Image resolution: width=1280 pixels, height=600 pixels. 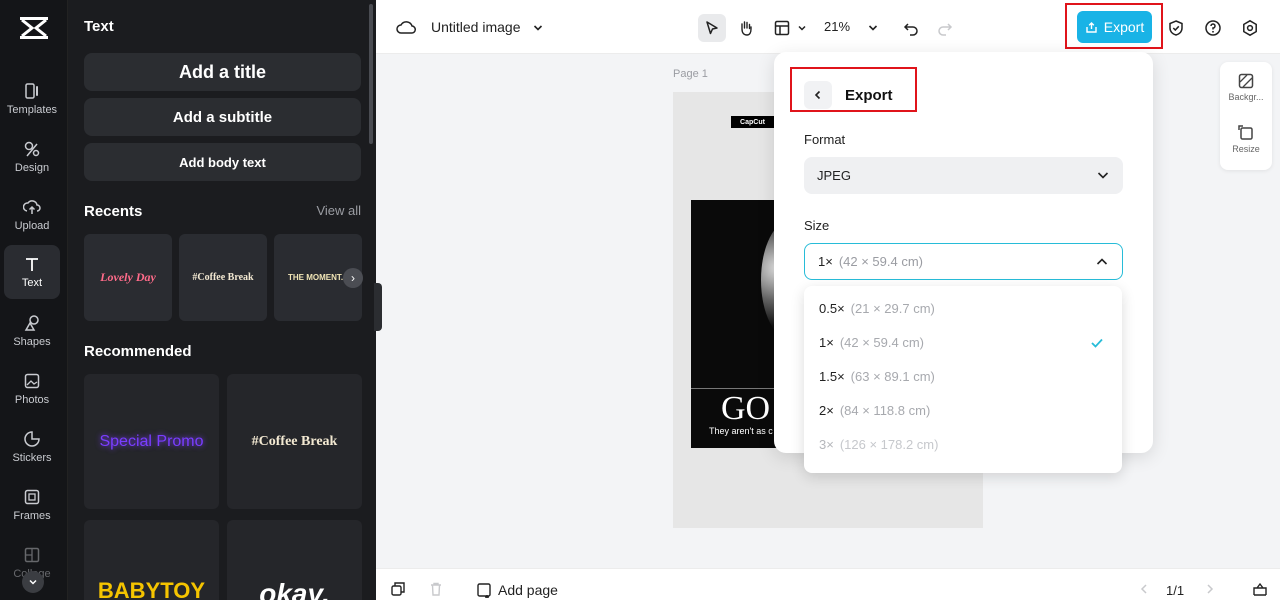 I want to click on chevron-up-icon, so click(x=1102, y=261).